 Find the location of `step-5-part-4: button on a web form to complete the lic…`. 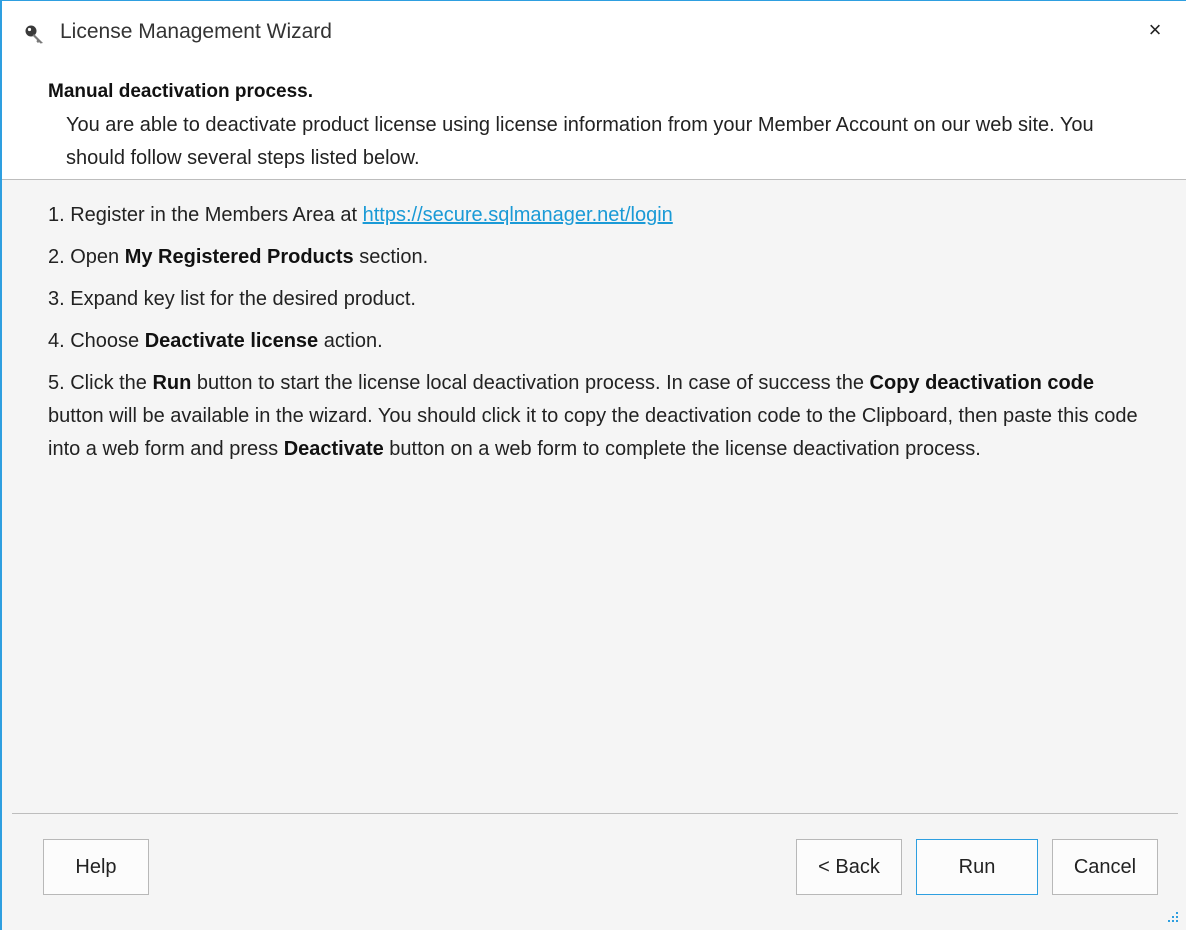

step-5-part-4: button on a web form to complete the lic… is located at coordinates (682, 449).